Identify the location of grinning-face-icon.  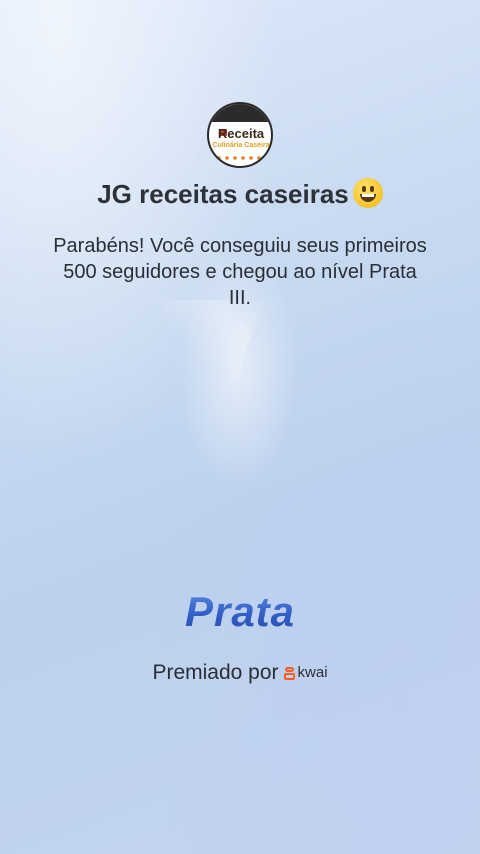
(367, 193).